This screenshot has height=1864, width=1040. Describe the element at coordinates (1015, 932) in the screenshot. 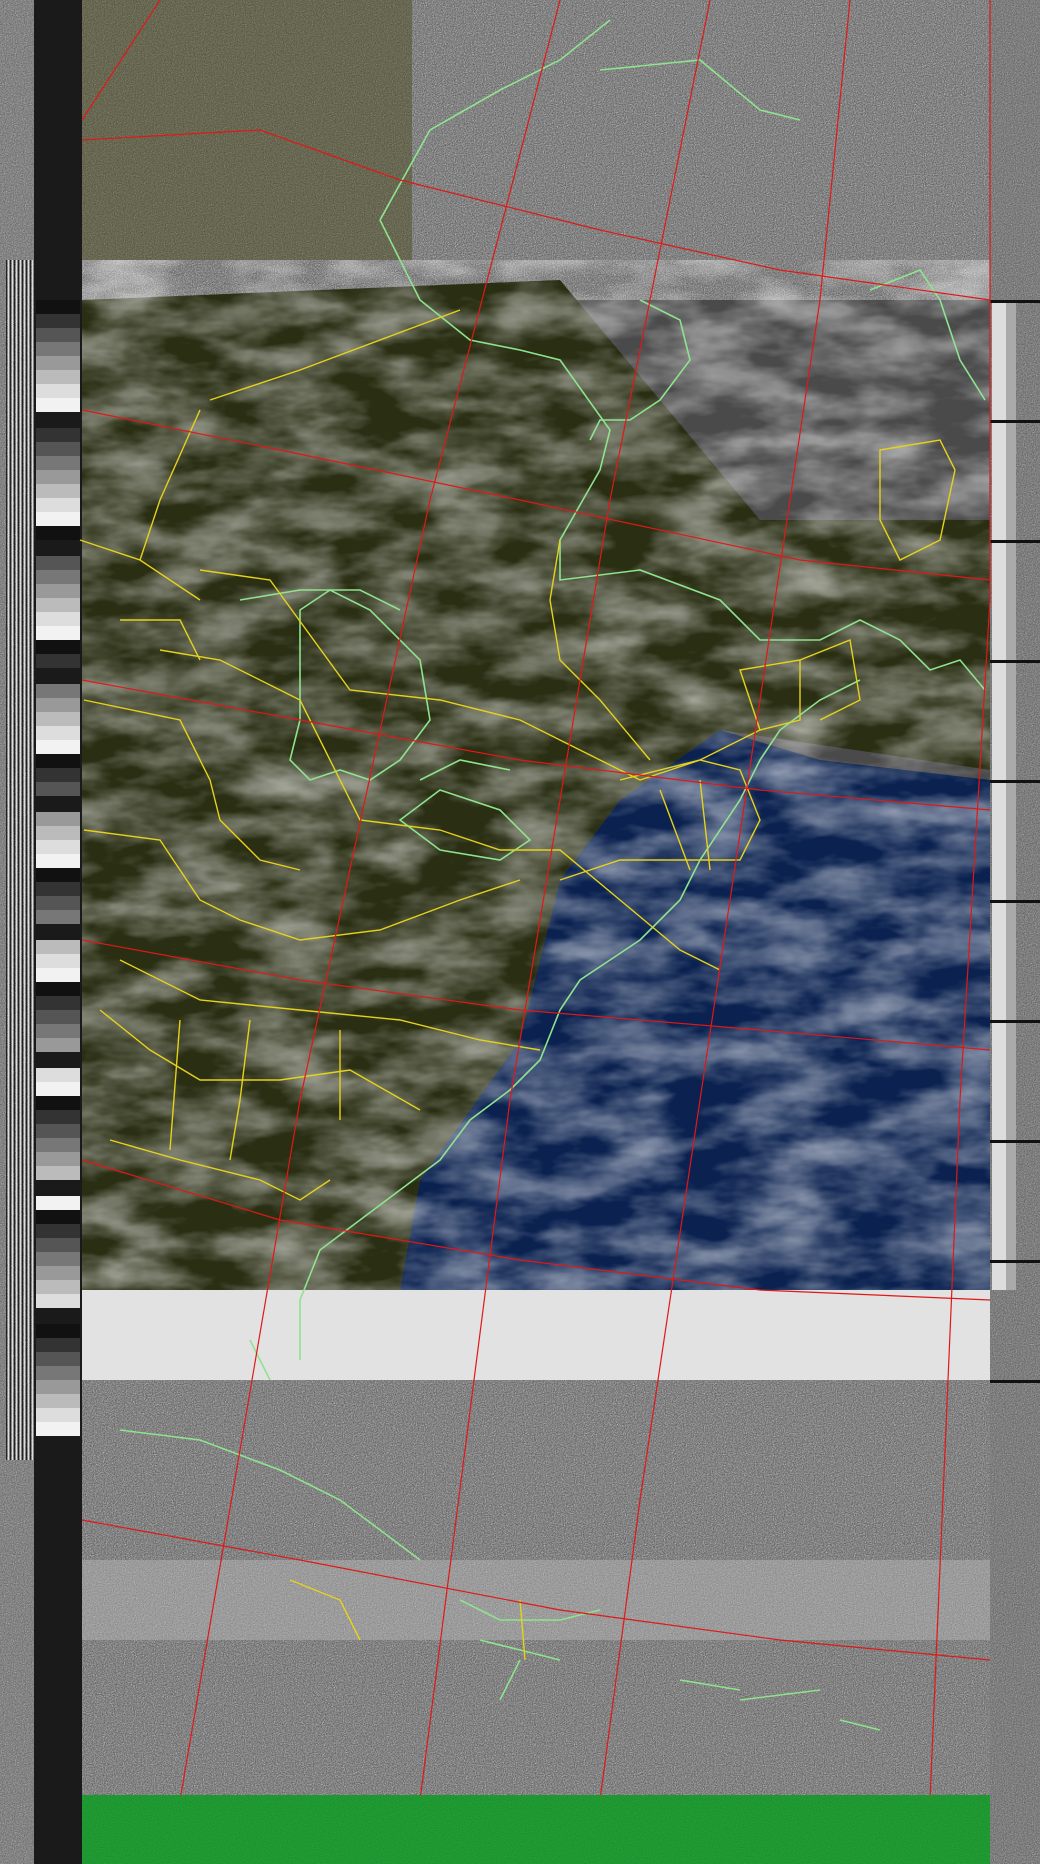

I see `telemetry-strip-right` at that location.